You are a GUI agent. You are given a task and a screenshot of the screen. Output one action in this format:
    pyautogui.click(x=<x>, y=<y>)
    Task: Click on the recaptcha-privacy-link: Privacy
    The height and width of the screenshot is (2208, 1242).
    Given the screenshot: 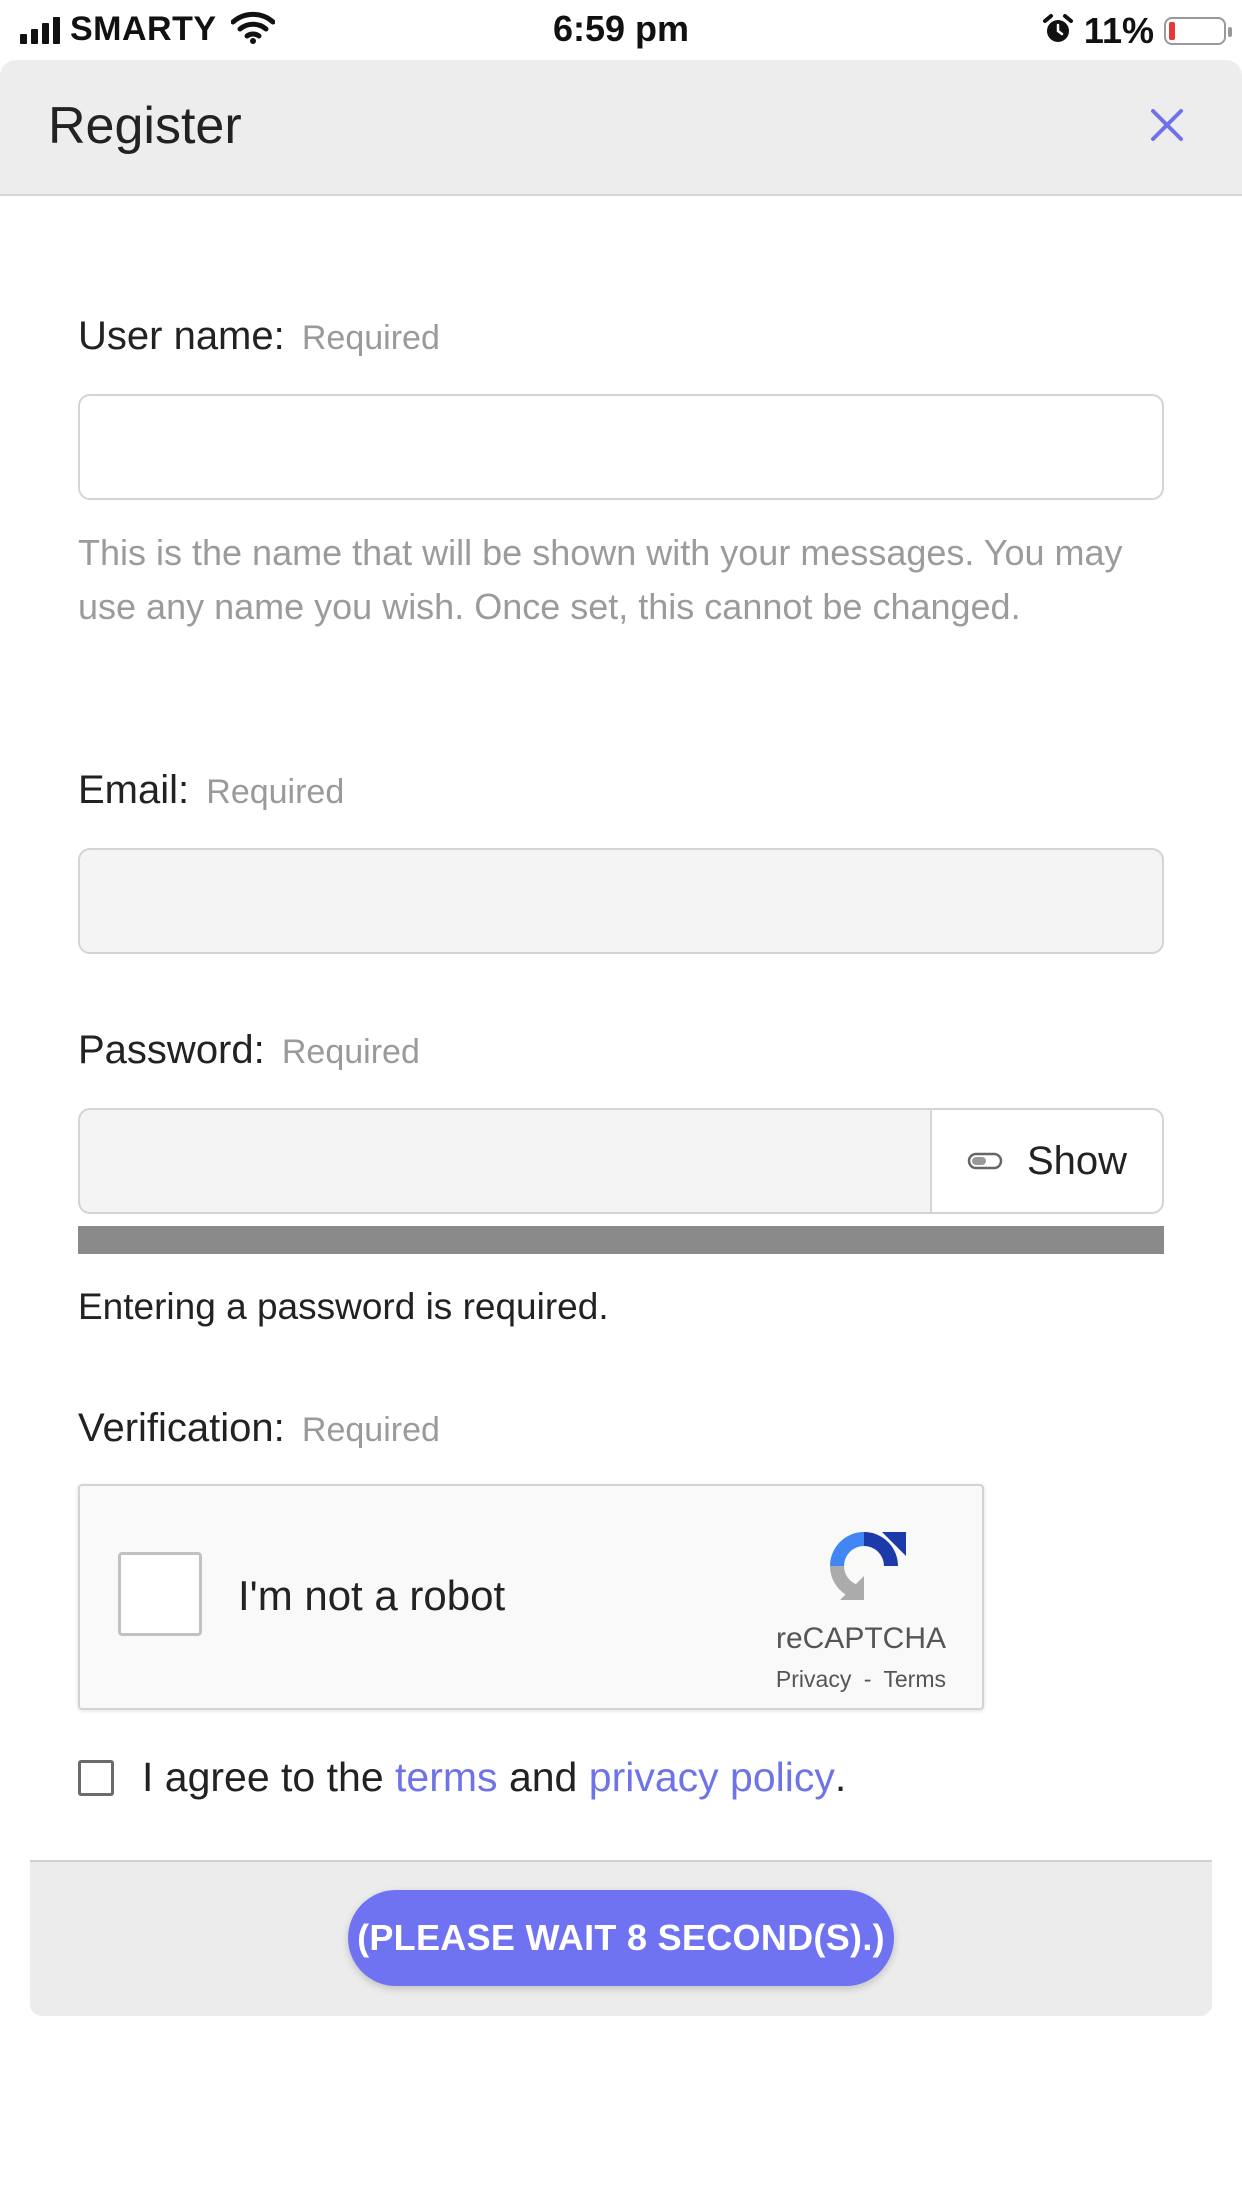 What is the action you would take?
    pyautogui.click(x=813, y=1679)
    